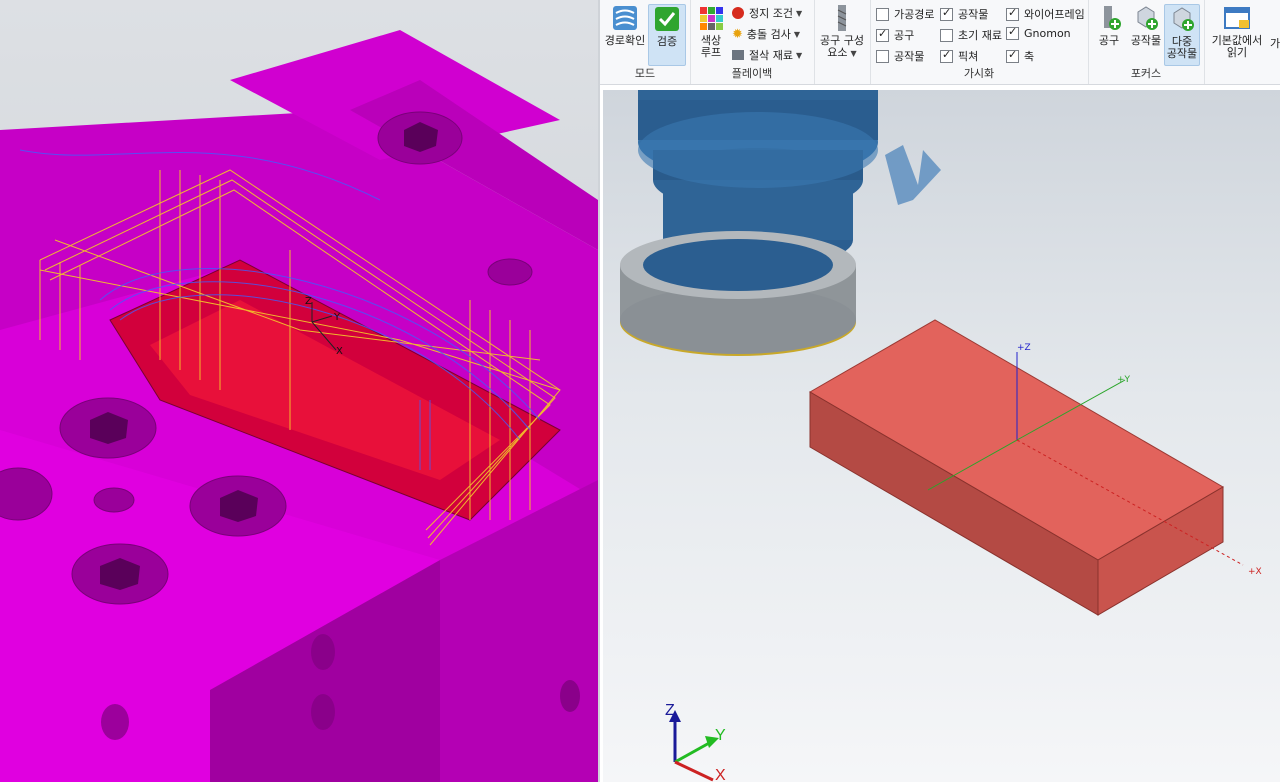 This screenshot has height=782, width=1280. I want to click on collision-check-dropdown: ✹ 충돌 검사 ▼, so click(766, 34).